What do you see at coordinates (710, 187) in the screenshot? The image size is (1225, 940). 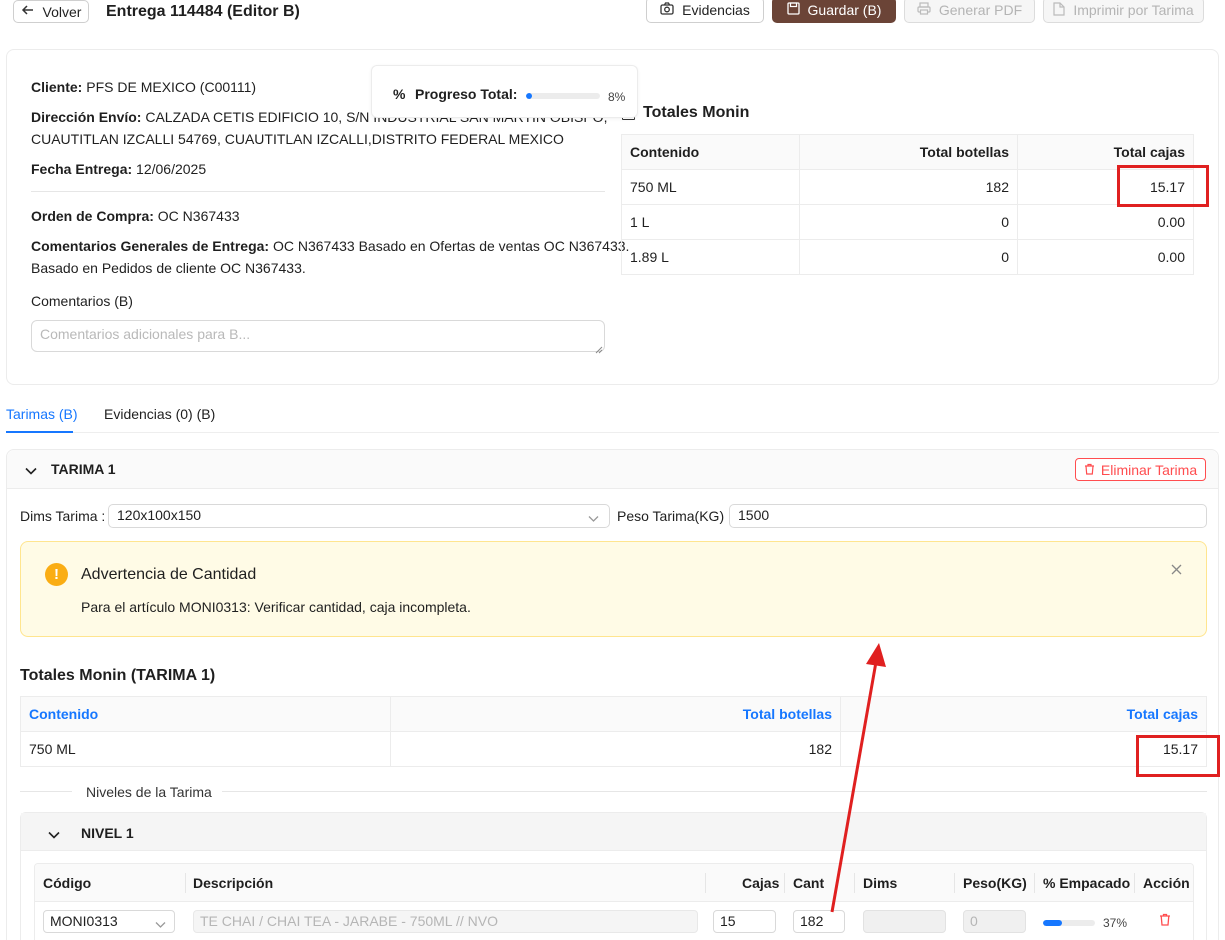 I see `totals-cell: 750 ML` at bounding box center [710, 187].